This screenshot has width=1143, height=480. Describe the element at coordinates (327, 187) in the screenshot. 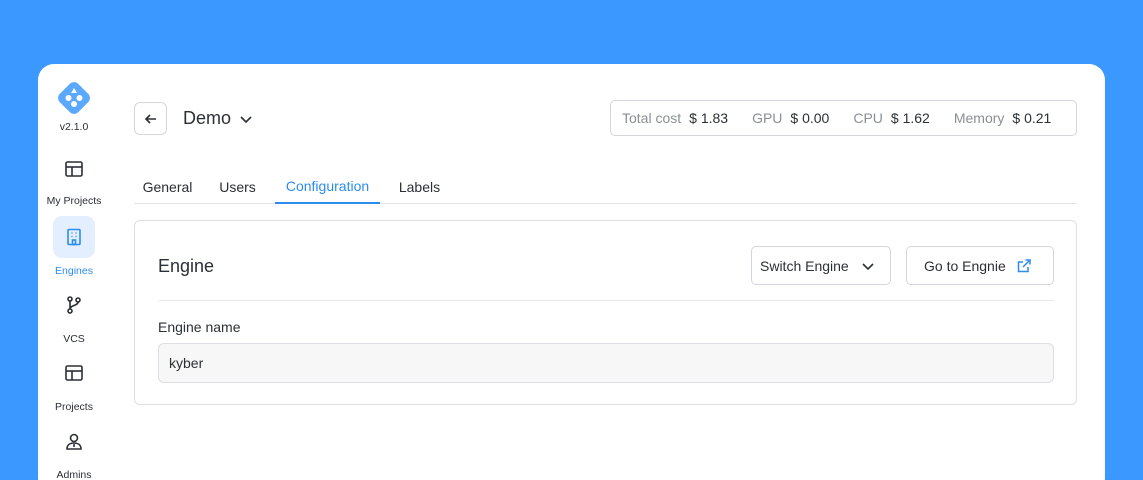

I see `tab-configuration: Configuration` at that location.